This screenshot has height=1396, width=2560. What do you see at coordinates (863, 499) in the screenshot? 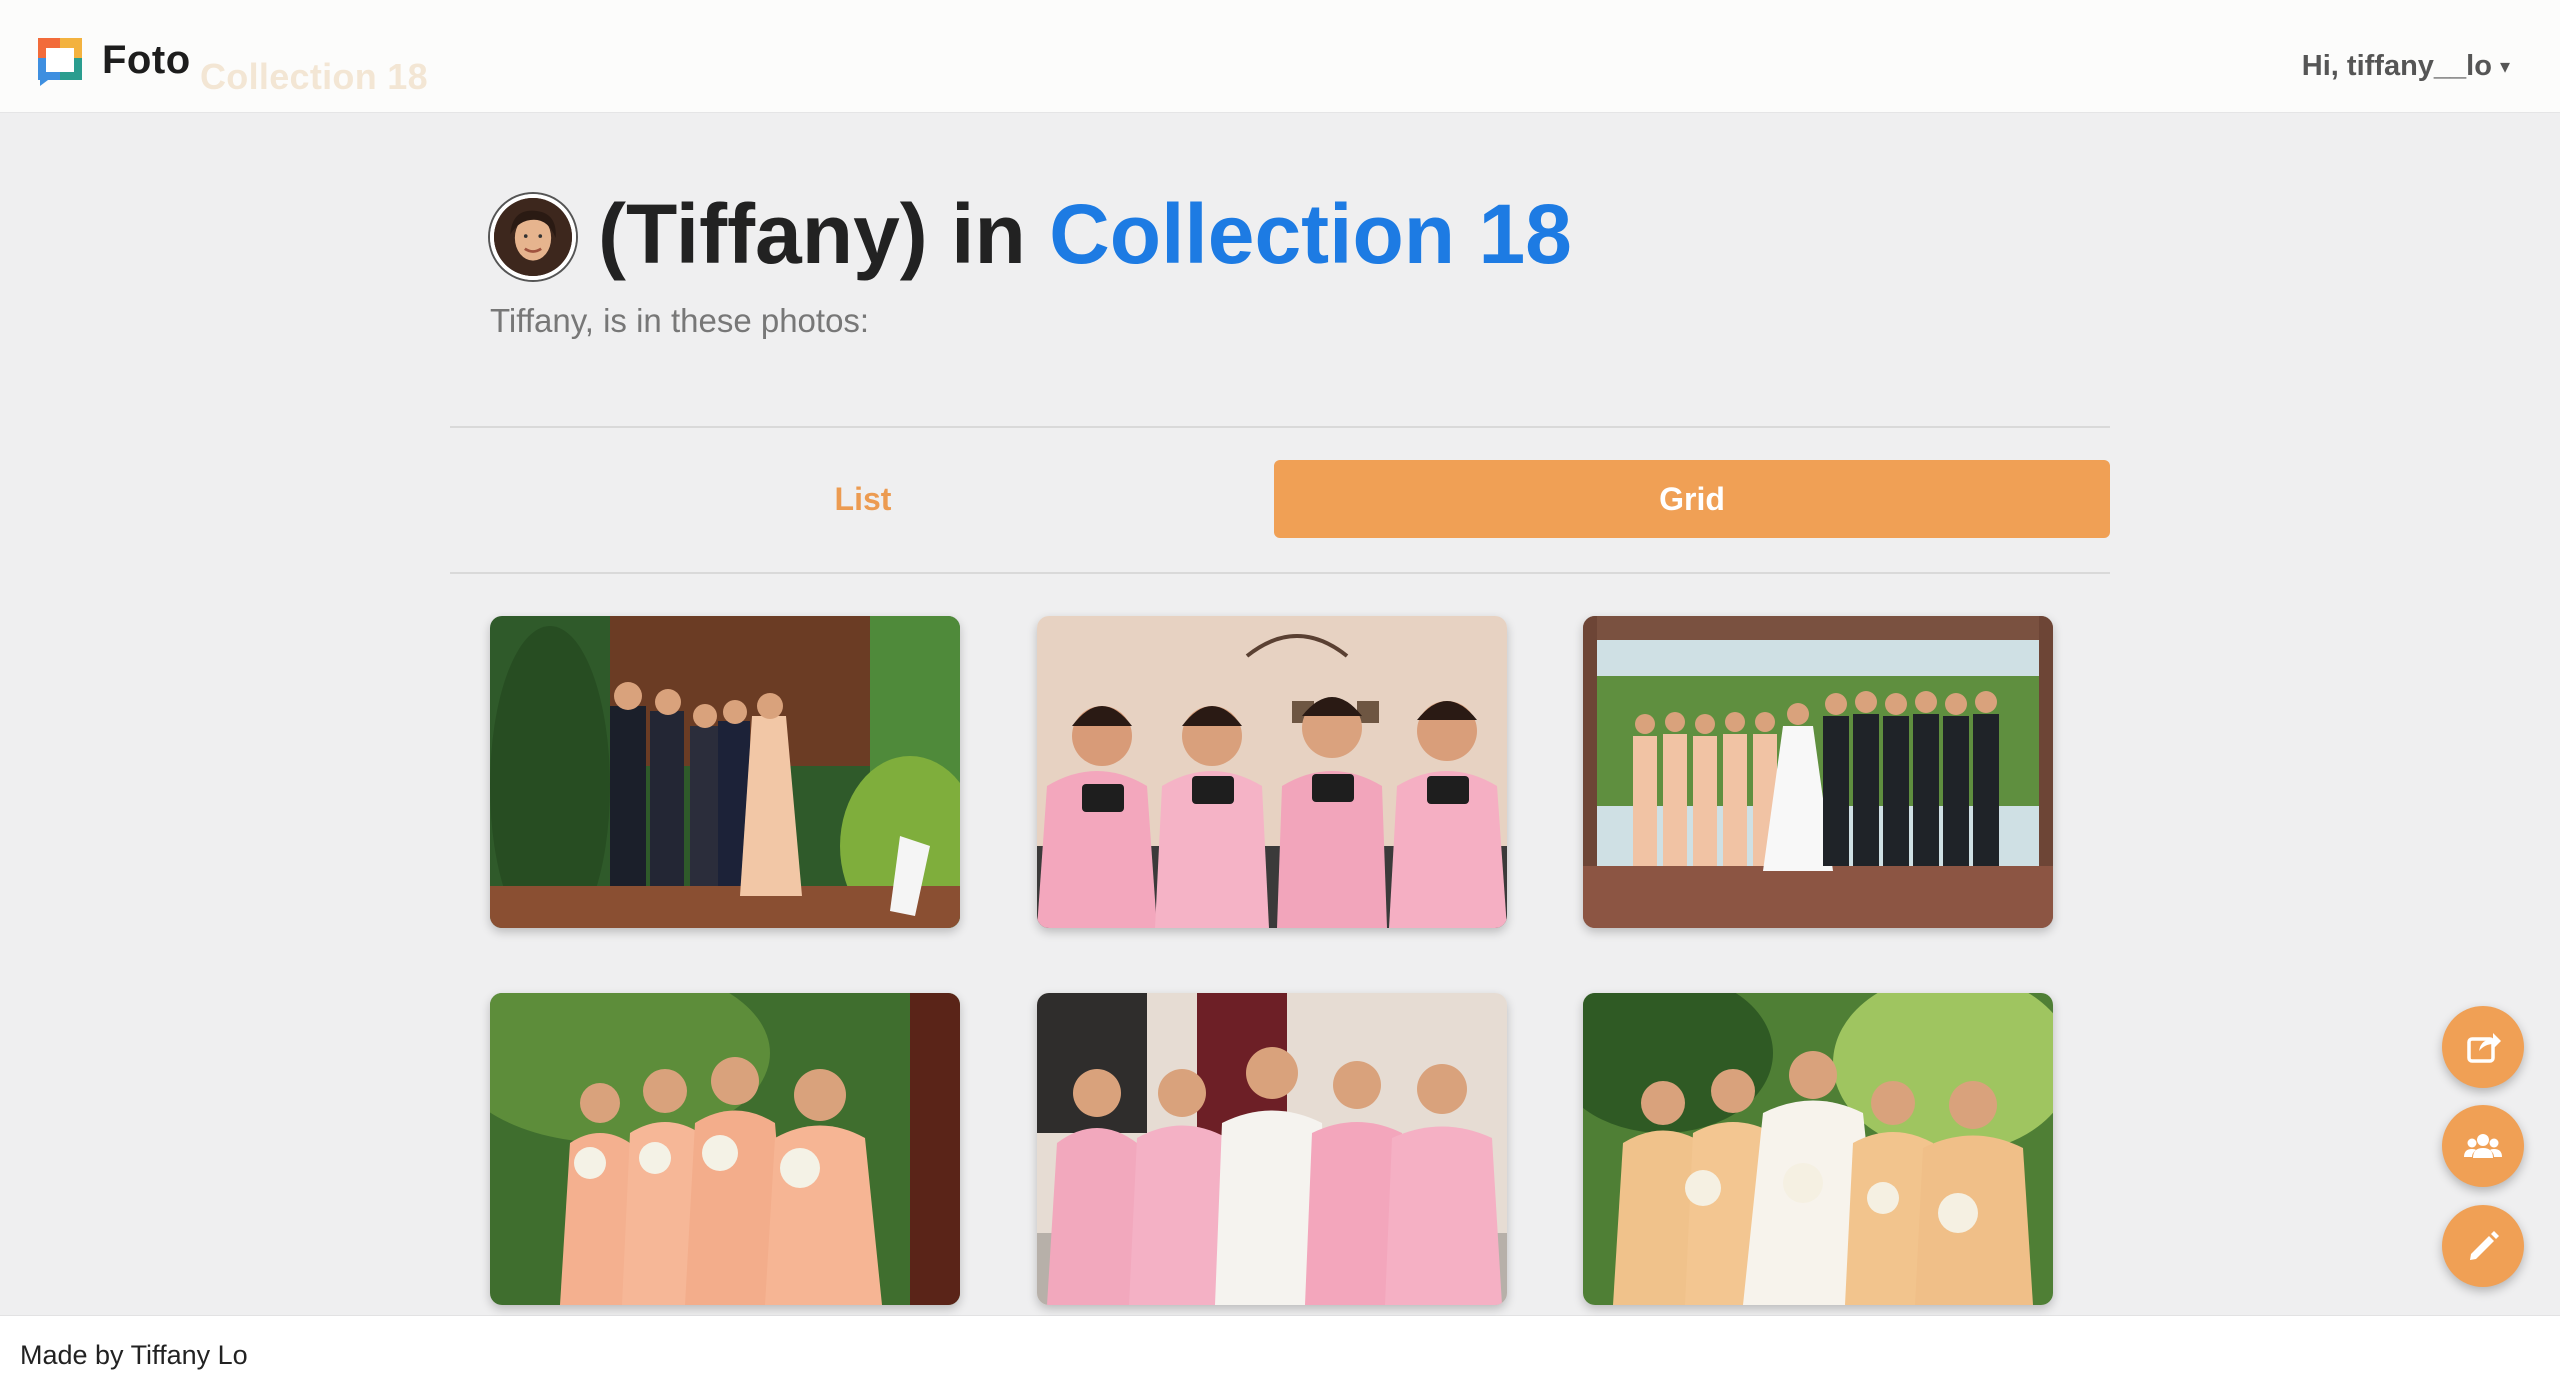
I see `list-view-tab: List` at bounding box center [863, 499].